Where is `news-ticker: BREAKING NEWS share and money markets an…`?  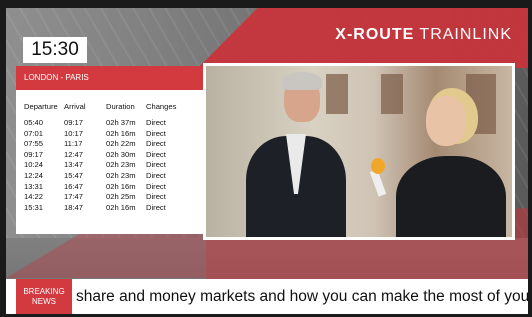
news-ticker: BREAKING NEWS share and money markets an… is located at coordinates (267, 296).